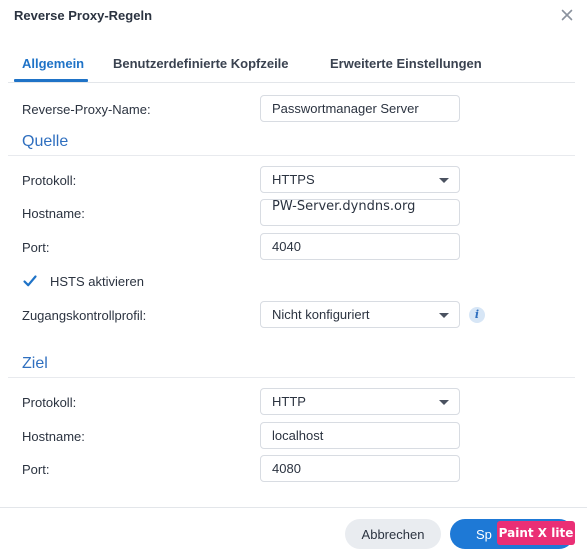 This screenshot has width=587, height=555. Describe the element at coordinates (360, 179) in the screenshot. I see `source-protocol-select: HTTPS` at that location.